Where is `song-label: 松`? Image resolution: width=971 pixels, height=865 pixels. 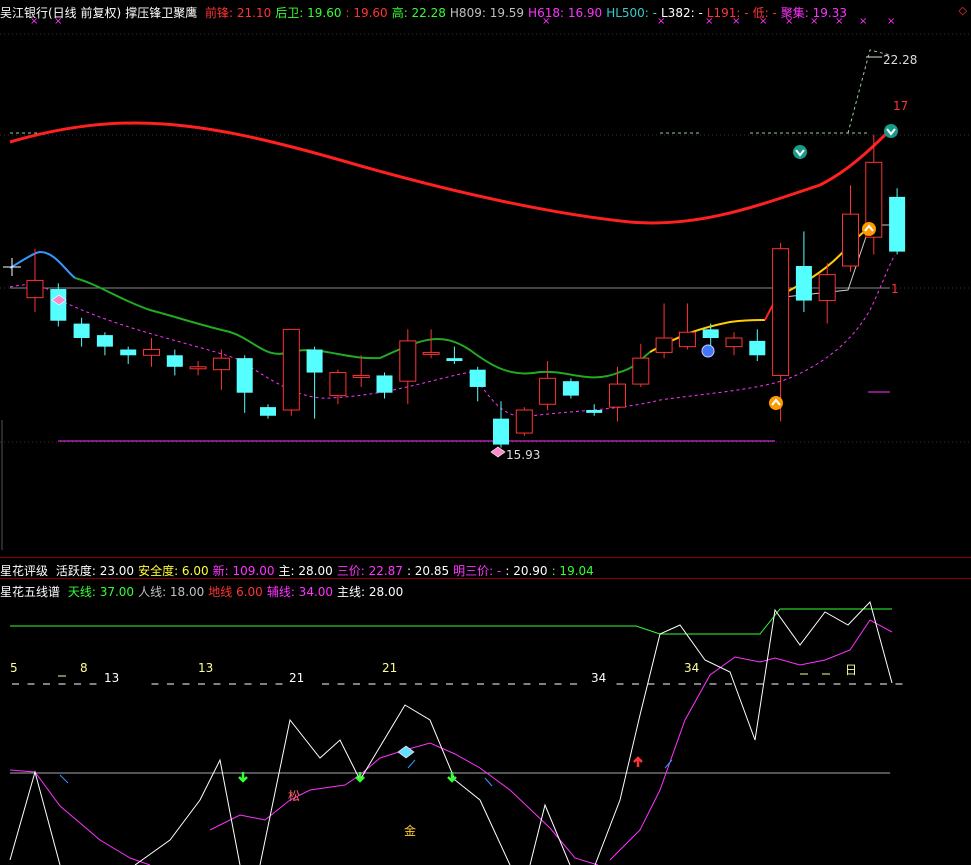
song-label: 松 is located at coordinates (294, 796).